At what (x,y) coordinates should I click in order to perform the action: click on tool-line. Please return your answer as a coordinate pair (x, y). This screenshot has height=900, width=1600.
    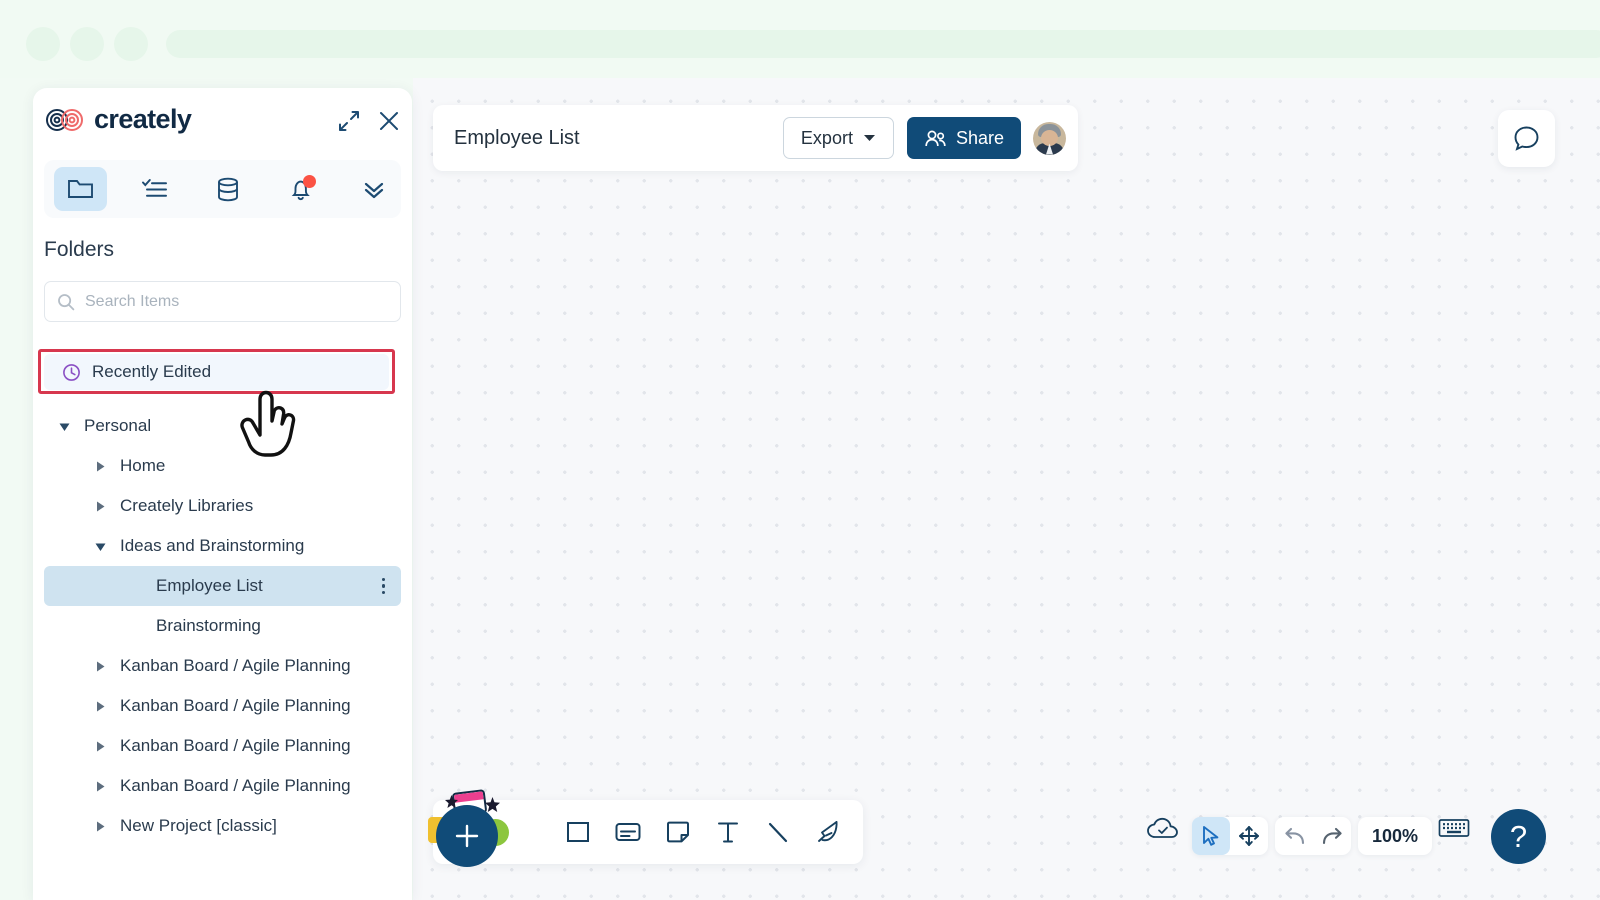
    Looking at the image, I should click on (778, 832).